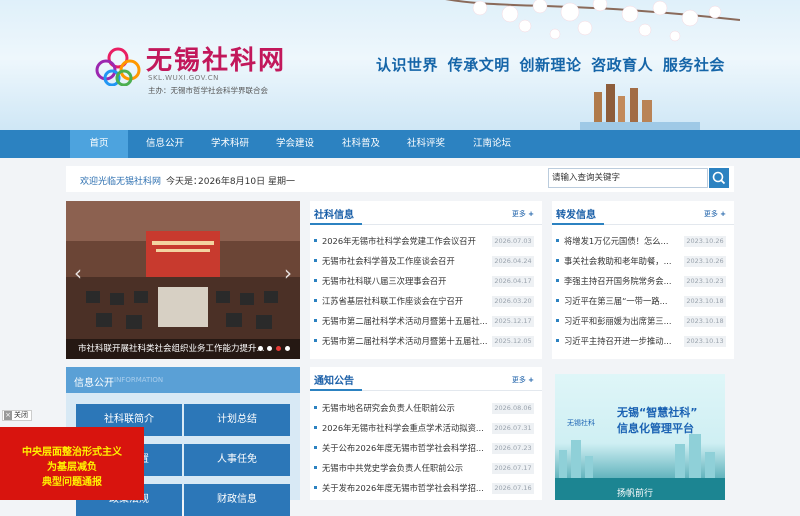 Image resolution: width=800 pixels, height=516 pixels. Describe the element at coordinates (94, 383) in the screenshot. I see `panel-title: 信息公开` at that location.